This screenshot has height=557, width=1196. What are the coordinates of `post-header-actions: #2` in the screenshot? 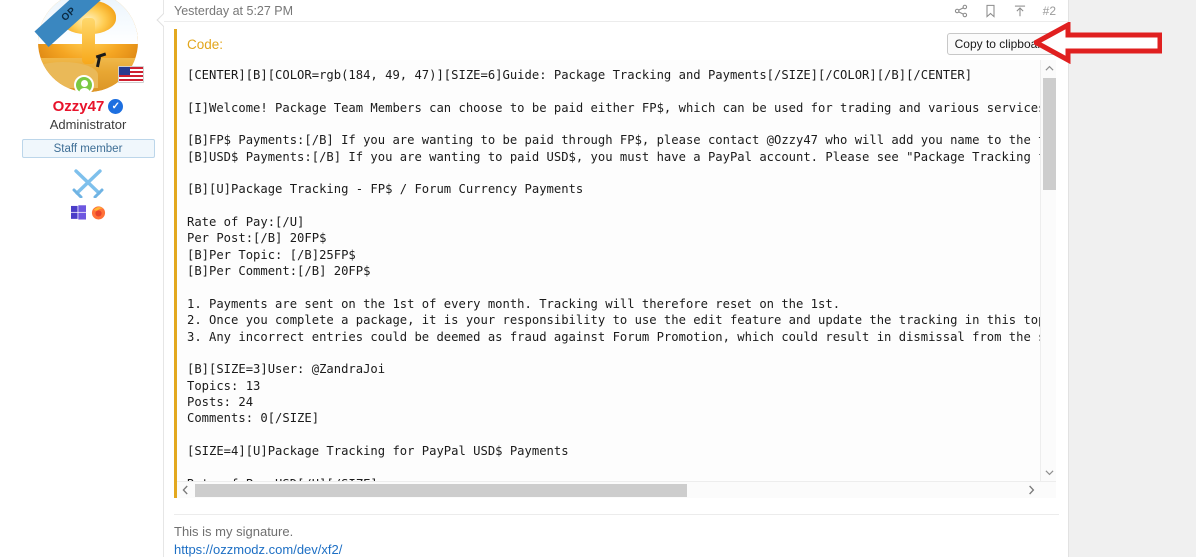 It's located at (1005, 11).